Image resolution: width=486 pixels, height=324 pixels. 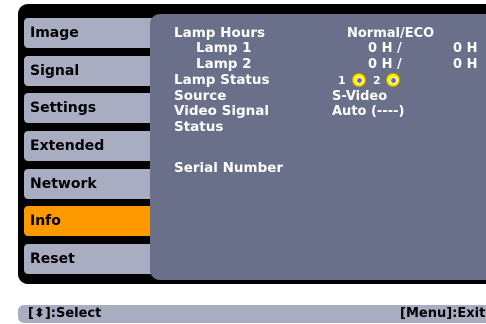 I want to click on tab-image: Image, so click(x=89, y=33).